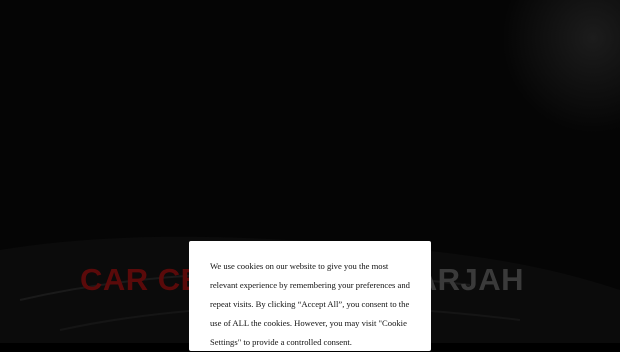 This screenshot has height=352, width=620. I want to click on hero-title-part-1: CAR CE, so click(141, 279).